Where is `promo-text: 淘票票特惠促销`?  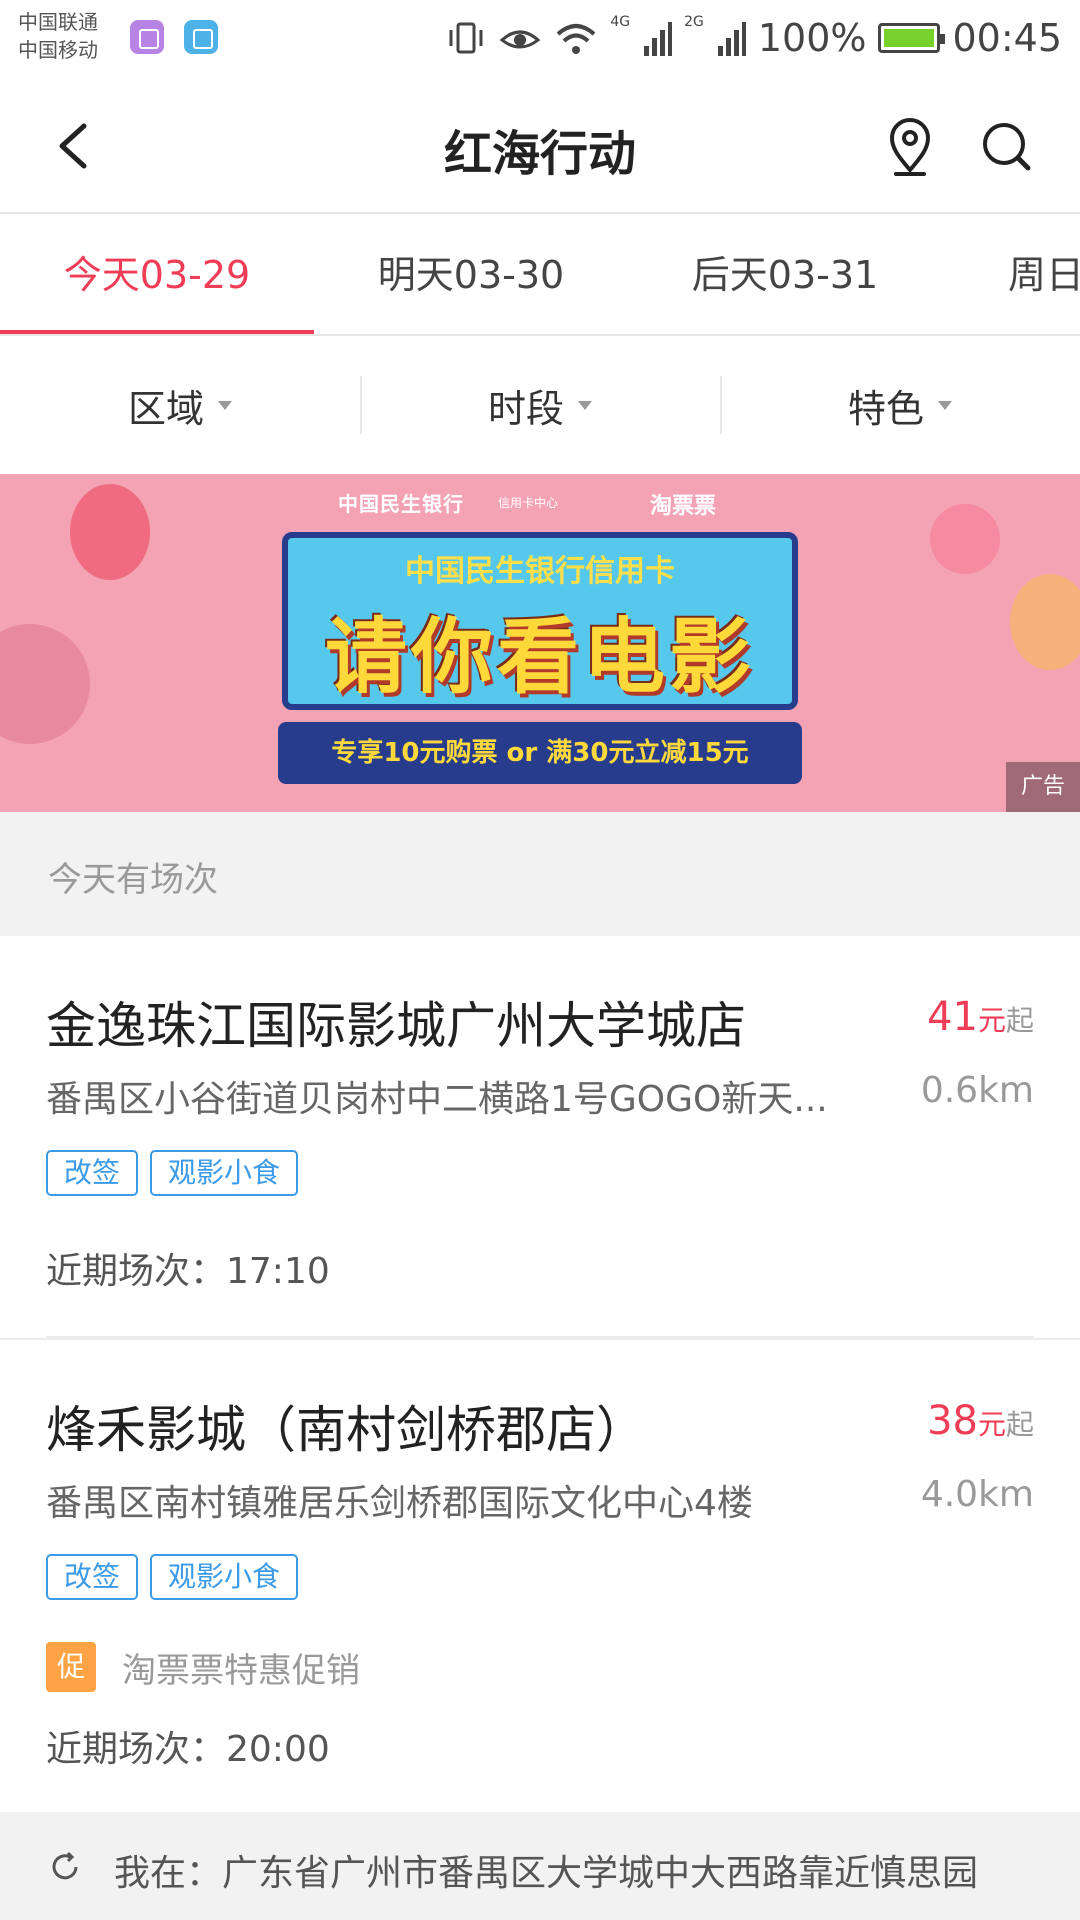 promo-text: 淘票票特惠促销 is located at coordinates (241, 1670).